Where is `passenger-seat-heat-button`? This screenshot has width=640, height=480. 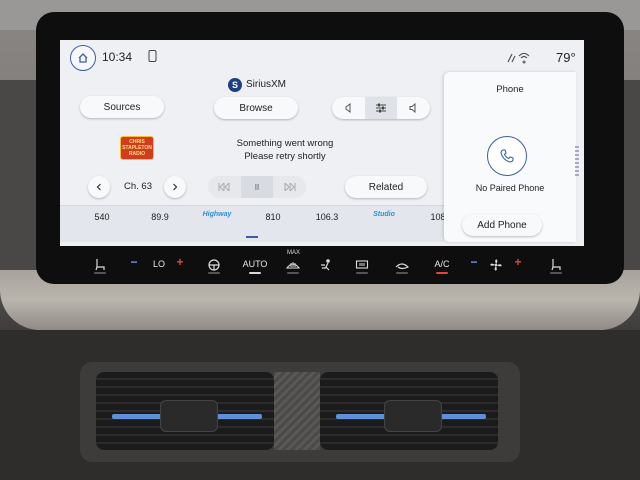 passenger-seat-heat-button is located at coordinates (556, 265).